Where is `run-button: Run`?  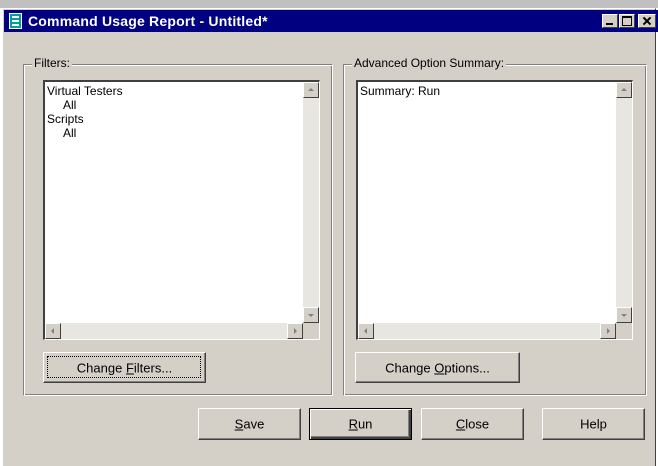
run-button: Run is located at coordinates (360, 424).